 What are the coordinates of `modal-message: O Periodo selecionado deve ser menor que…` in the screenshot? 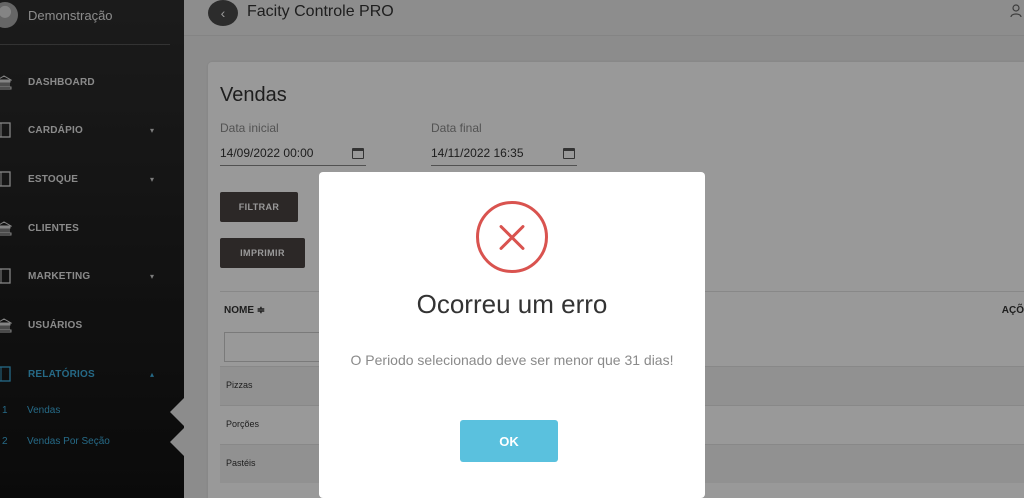 It's located at (512, 360).